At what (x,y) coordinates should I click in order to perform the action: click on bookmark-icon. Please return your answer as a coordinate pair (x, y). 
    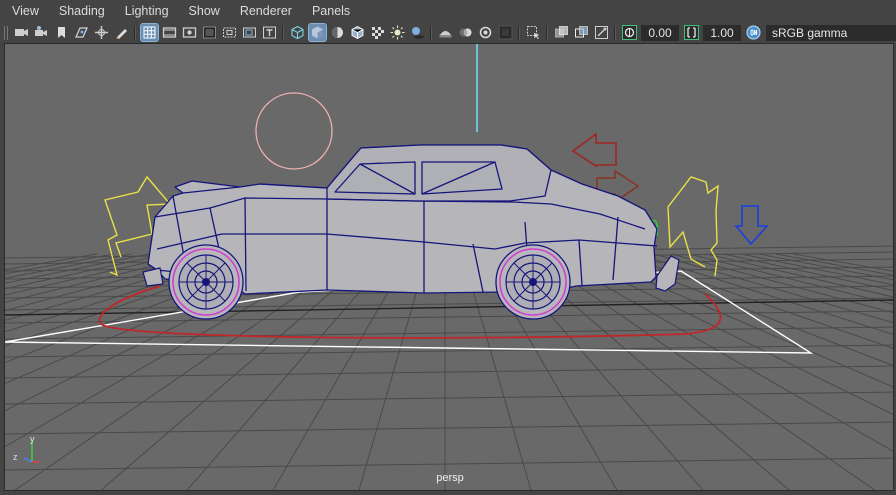
    Looking at the image, I should click on (61, 32).